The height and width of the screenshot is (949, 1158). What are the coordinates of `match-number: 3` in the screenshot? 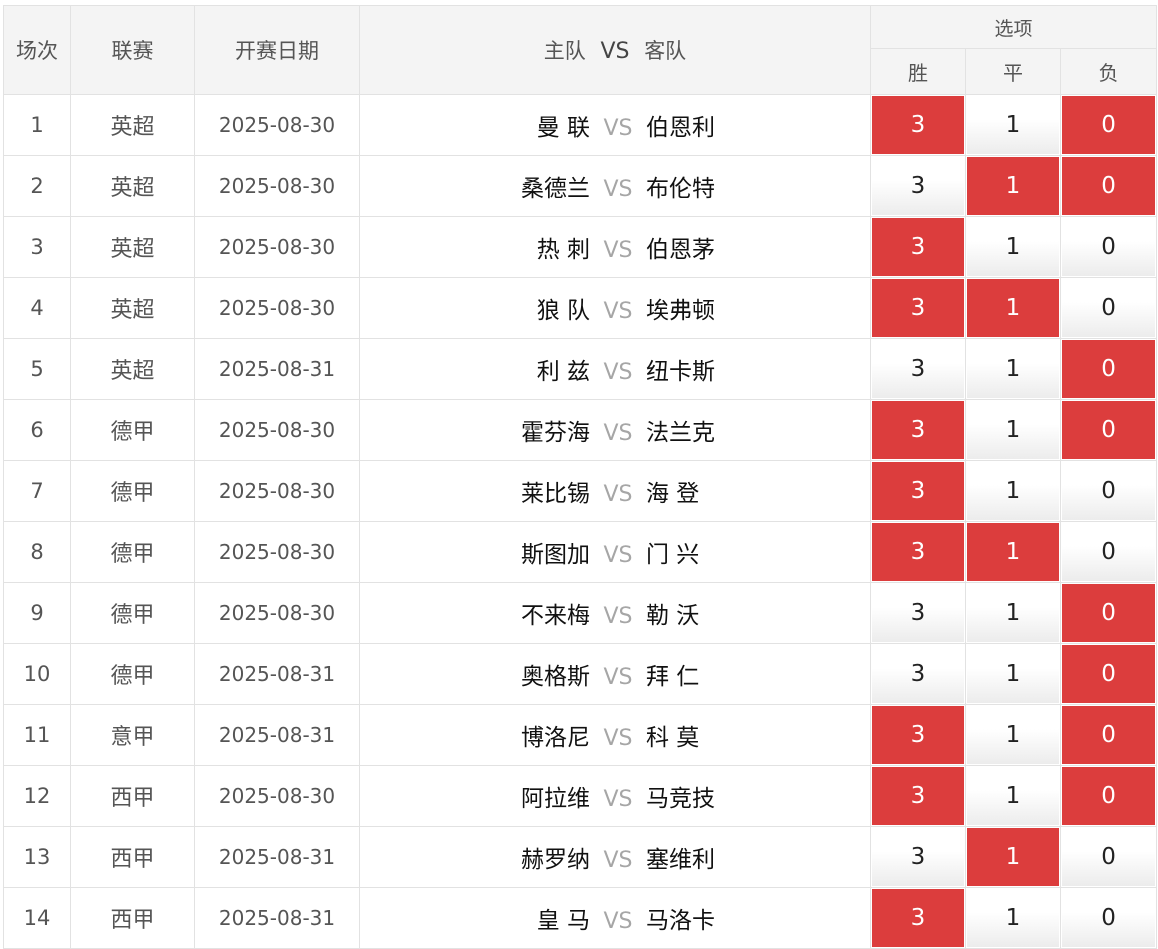 It's located at (37, 247).